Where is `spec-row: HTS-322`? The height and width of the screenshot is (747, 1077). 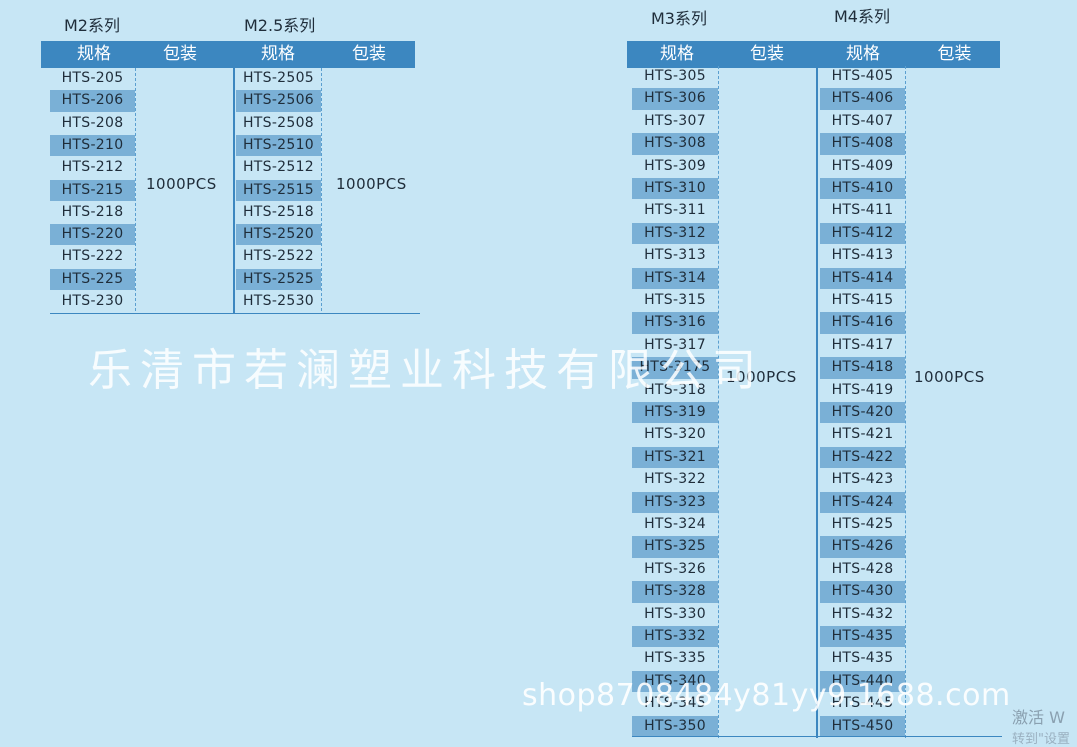
spec-row: HTS-322 is located at coordinates (675, 479).